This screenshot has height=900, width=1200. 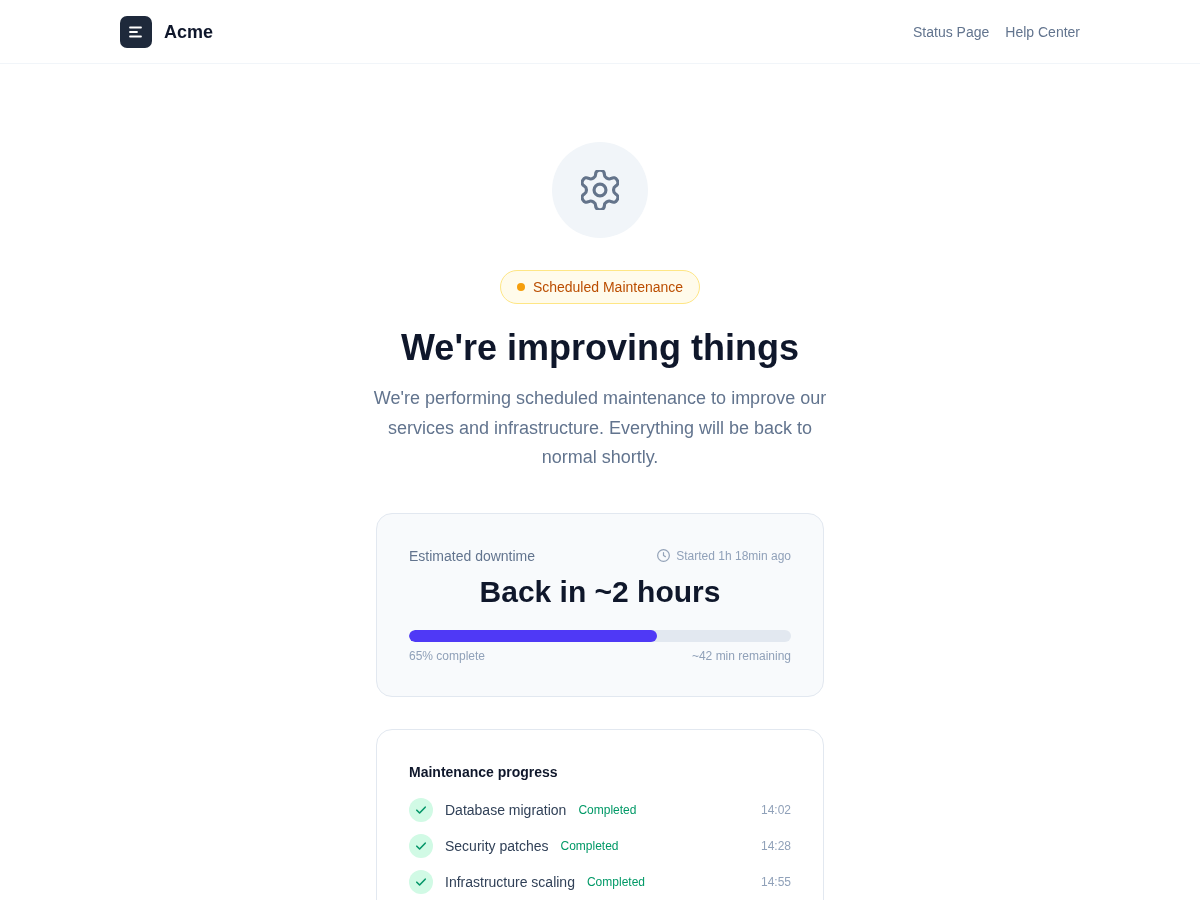 What do you see at coordinates (600, 348) in the screenshot?
I see `page-heading: We're improving things` at bounding box center [600, 348].